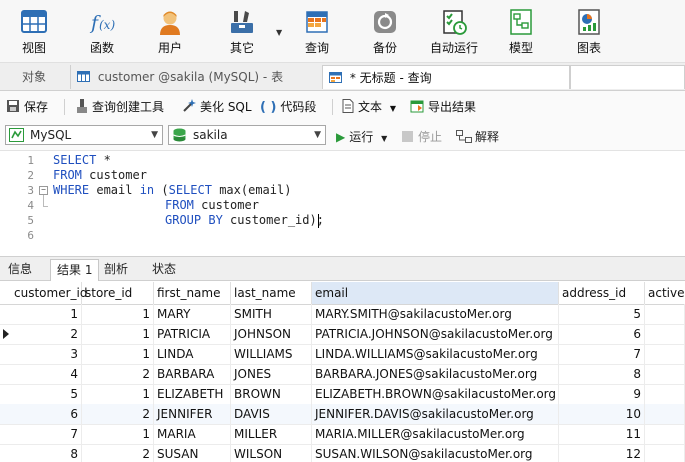 Image resolution: width=685 pixels, height=462 pixels. Describe the element at coordinates (192, 374) in the screenshot. I see `table-cell: BARBARA` at that location.